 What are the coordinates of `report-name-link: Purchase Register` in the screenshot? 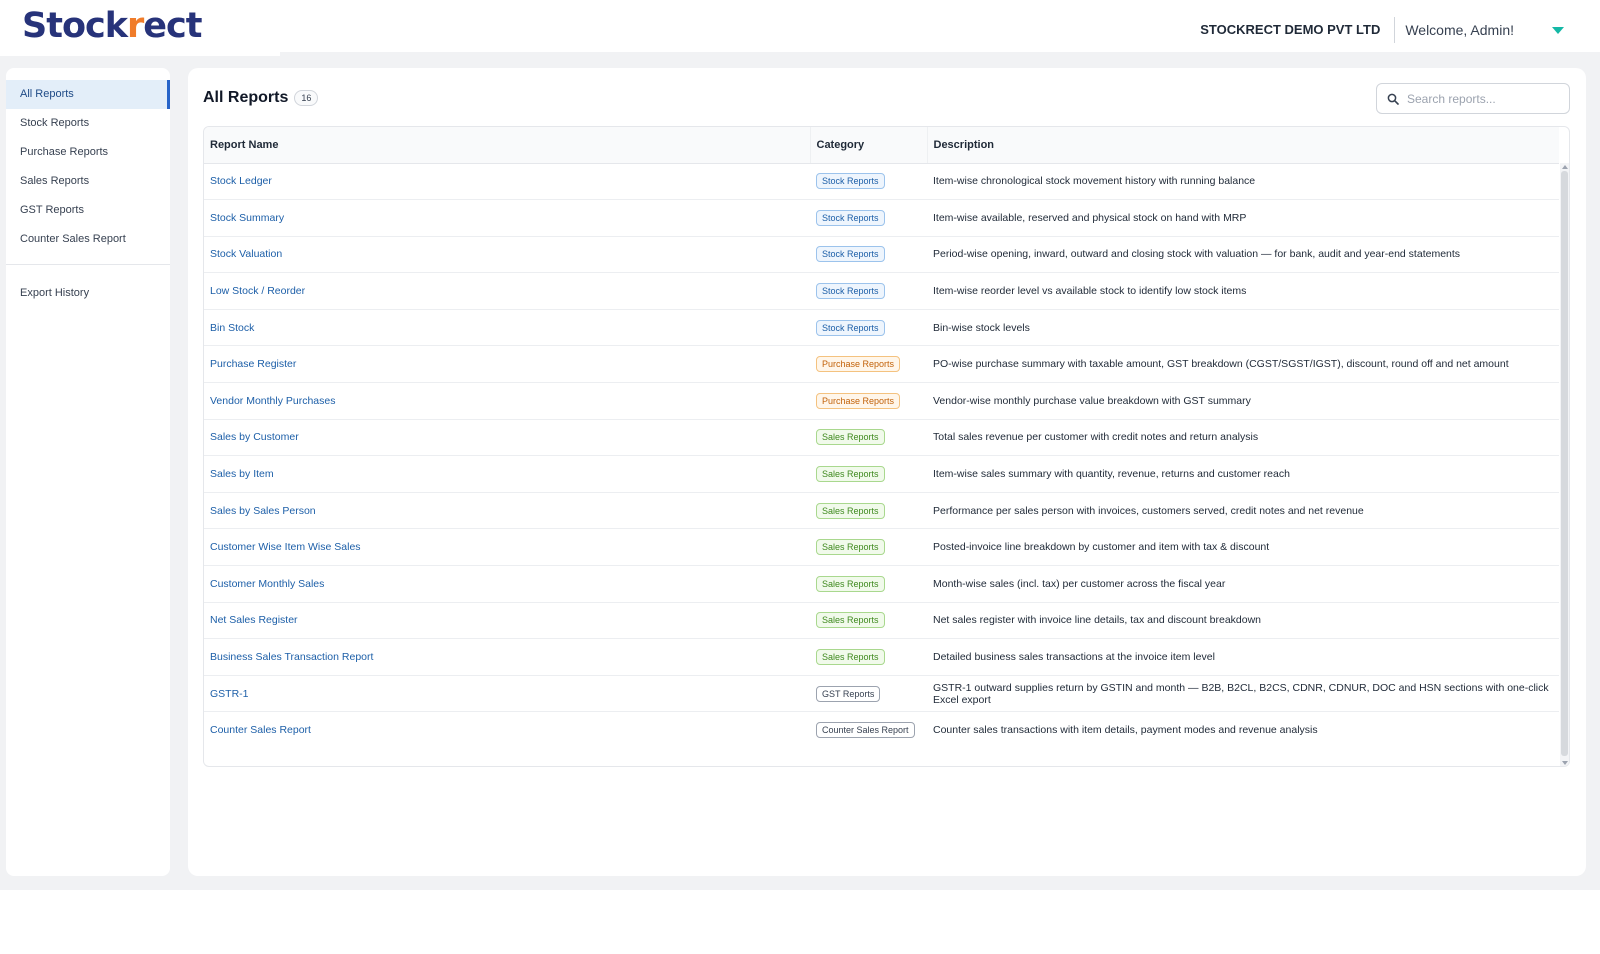 It's located at (253, 364).